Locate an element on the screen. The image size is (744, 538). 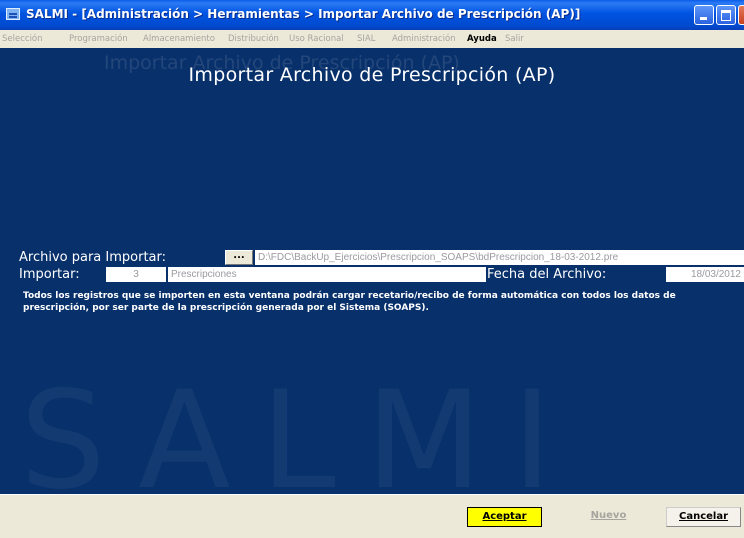
menu-administracion: Administración is located at coordinates (424, 39).